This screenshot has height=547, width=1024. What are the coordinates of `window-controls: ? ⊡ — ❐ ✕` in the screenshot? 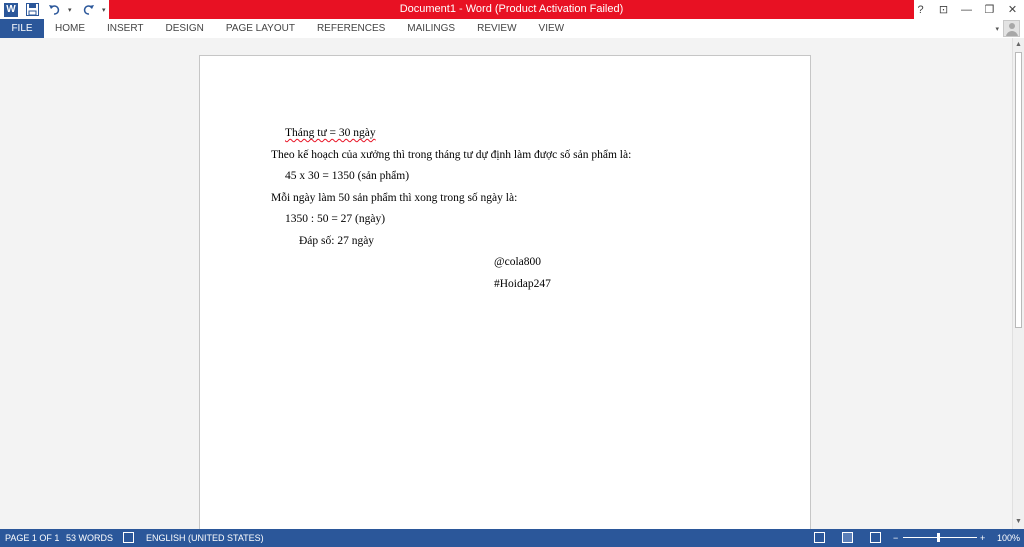 It's located at (966, 9).